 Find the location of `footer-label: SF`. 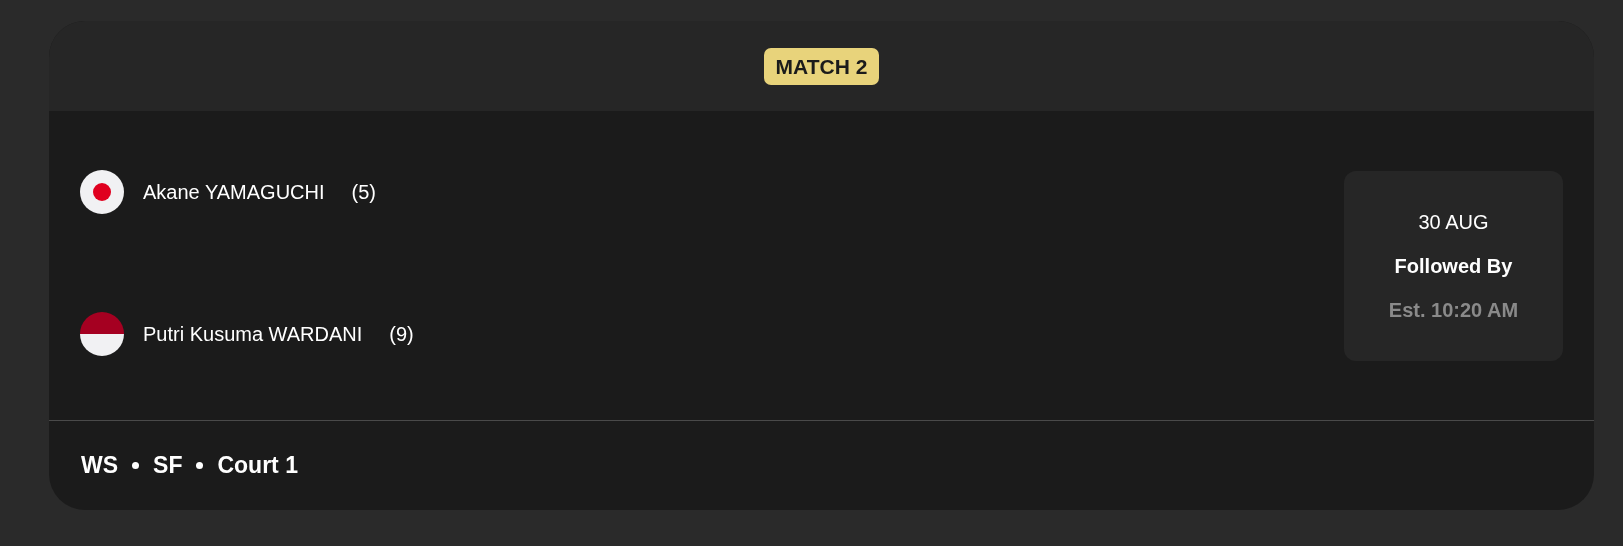

footer-label: SF is located at coordinates (168, 466).